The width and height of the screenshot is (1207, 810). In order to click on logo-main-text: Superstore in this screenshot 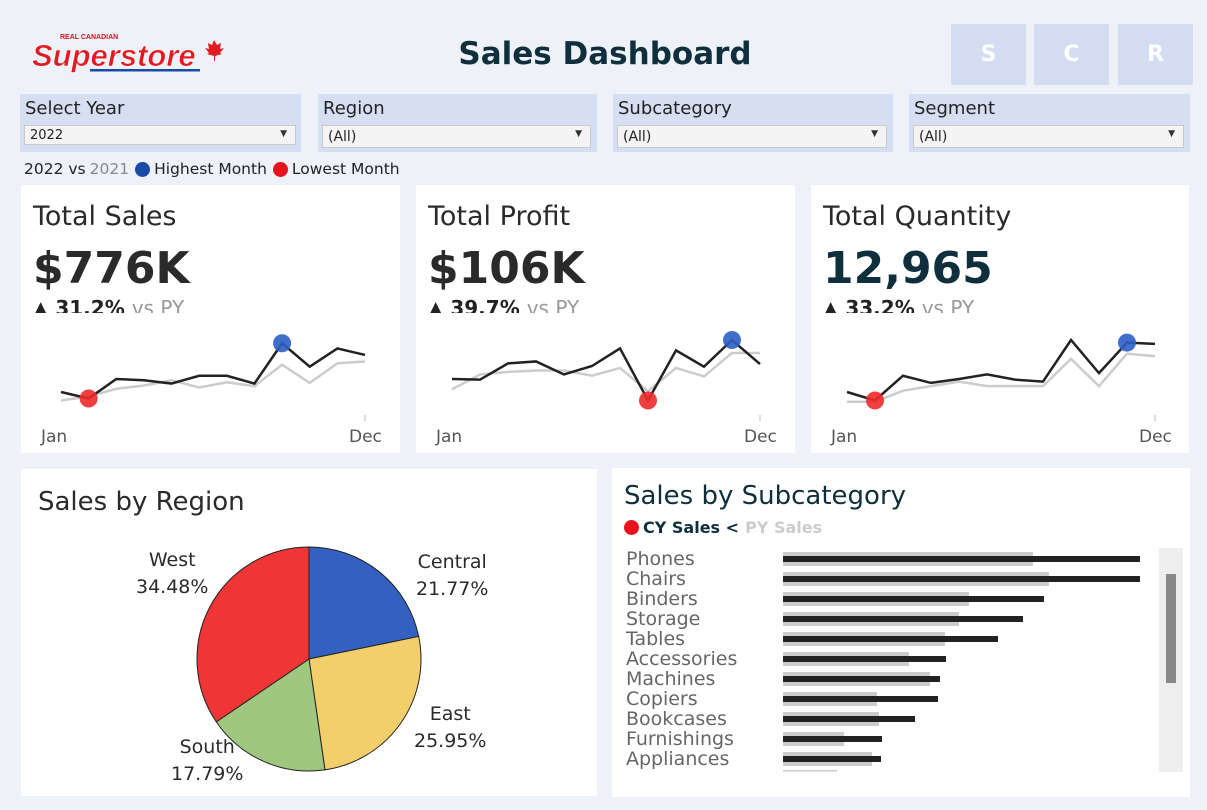, I will do `click(114, 55)`.